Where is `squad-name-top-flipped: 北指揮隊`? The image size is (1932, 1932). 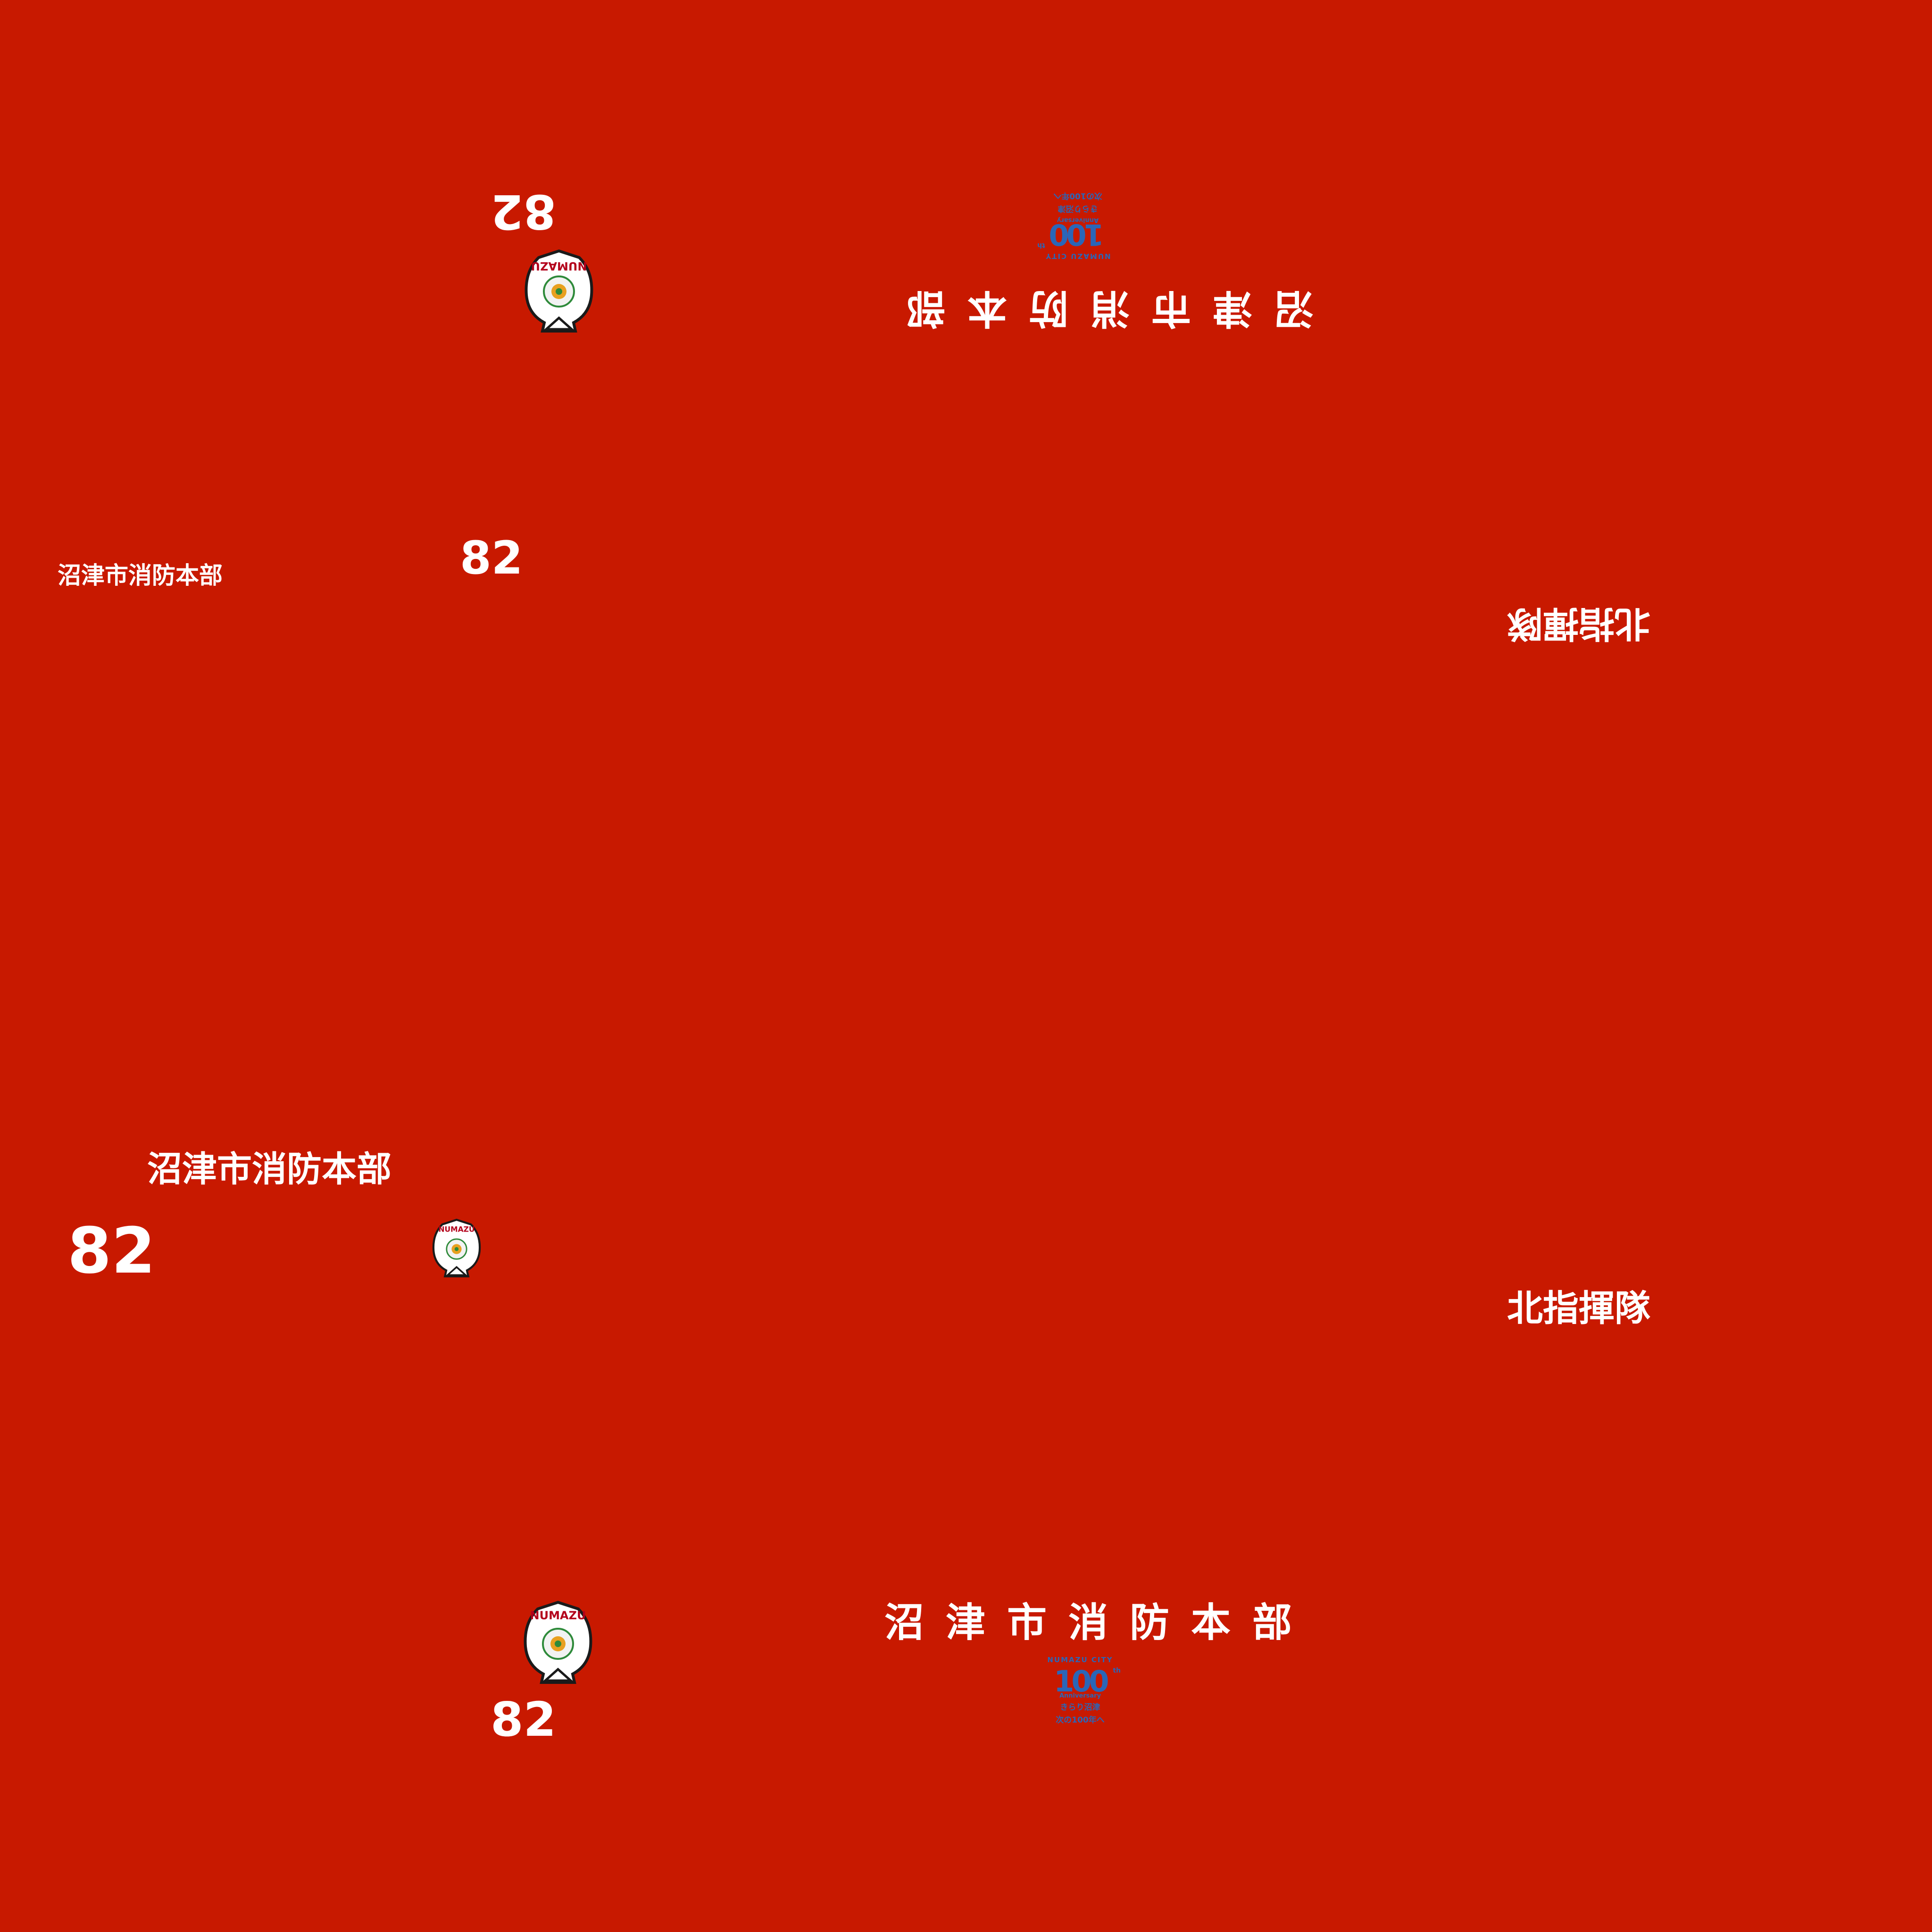 squad-name-top-flipped: 北指揮隊 is located at coordinates (1579, 624).